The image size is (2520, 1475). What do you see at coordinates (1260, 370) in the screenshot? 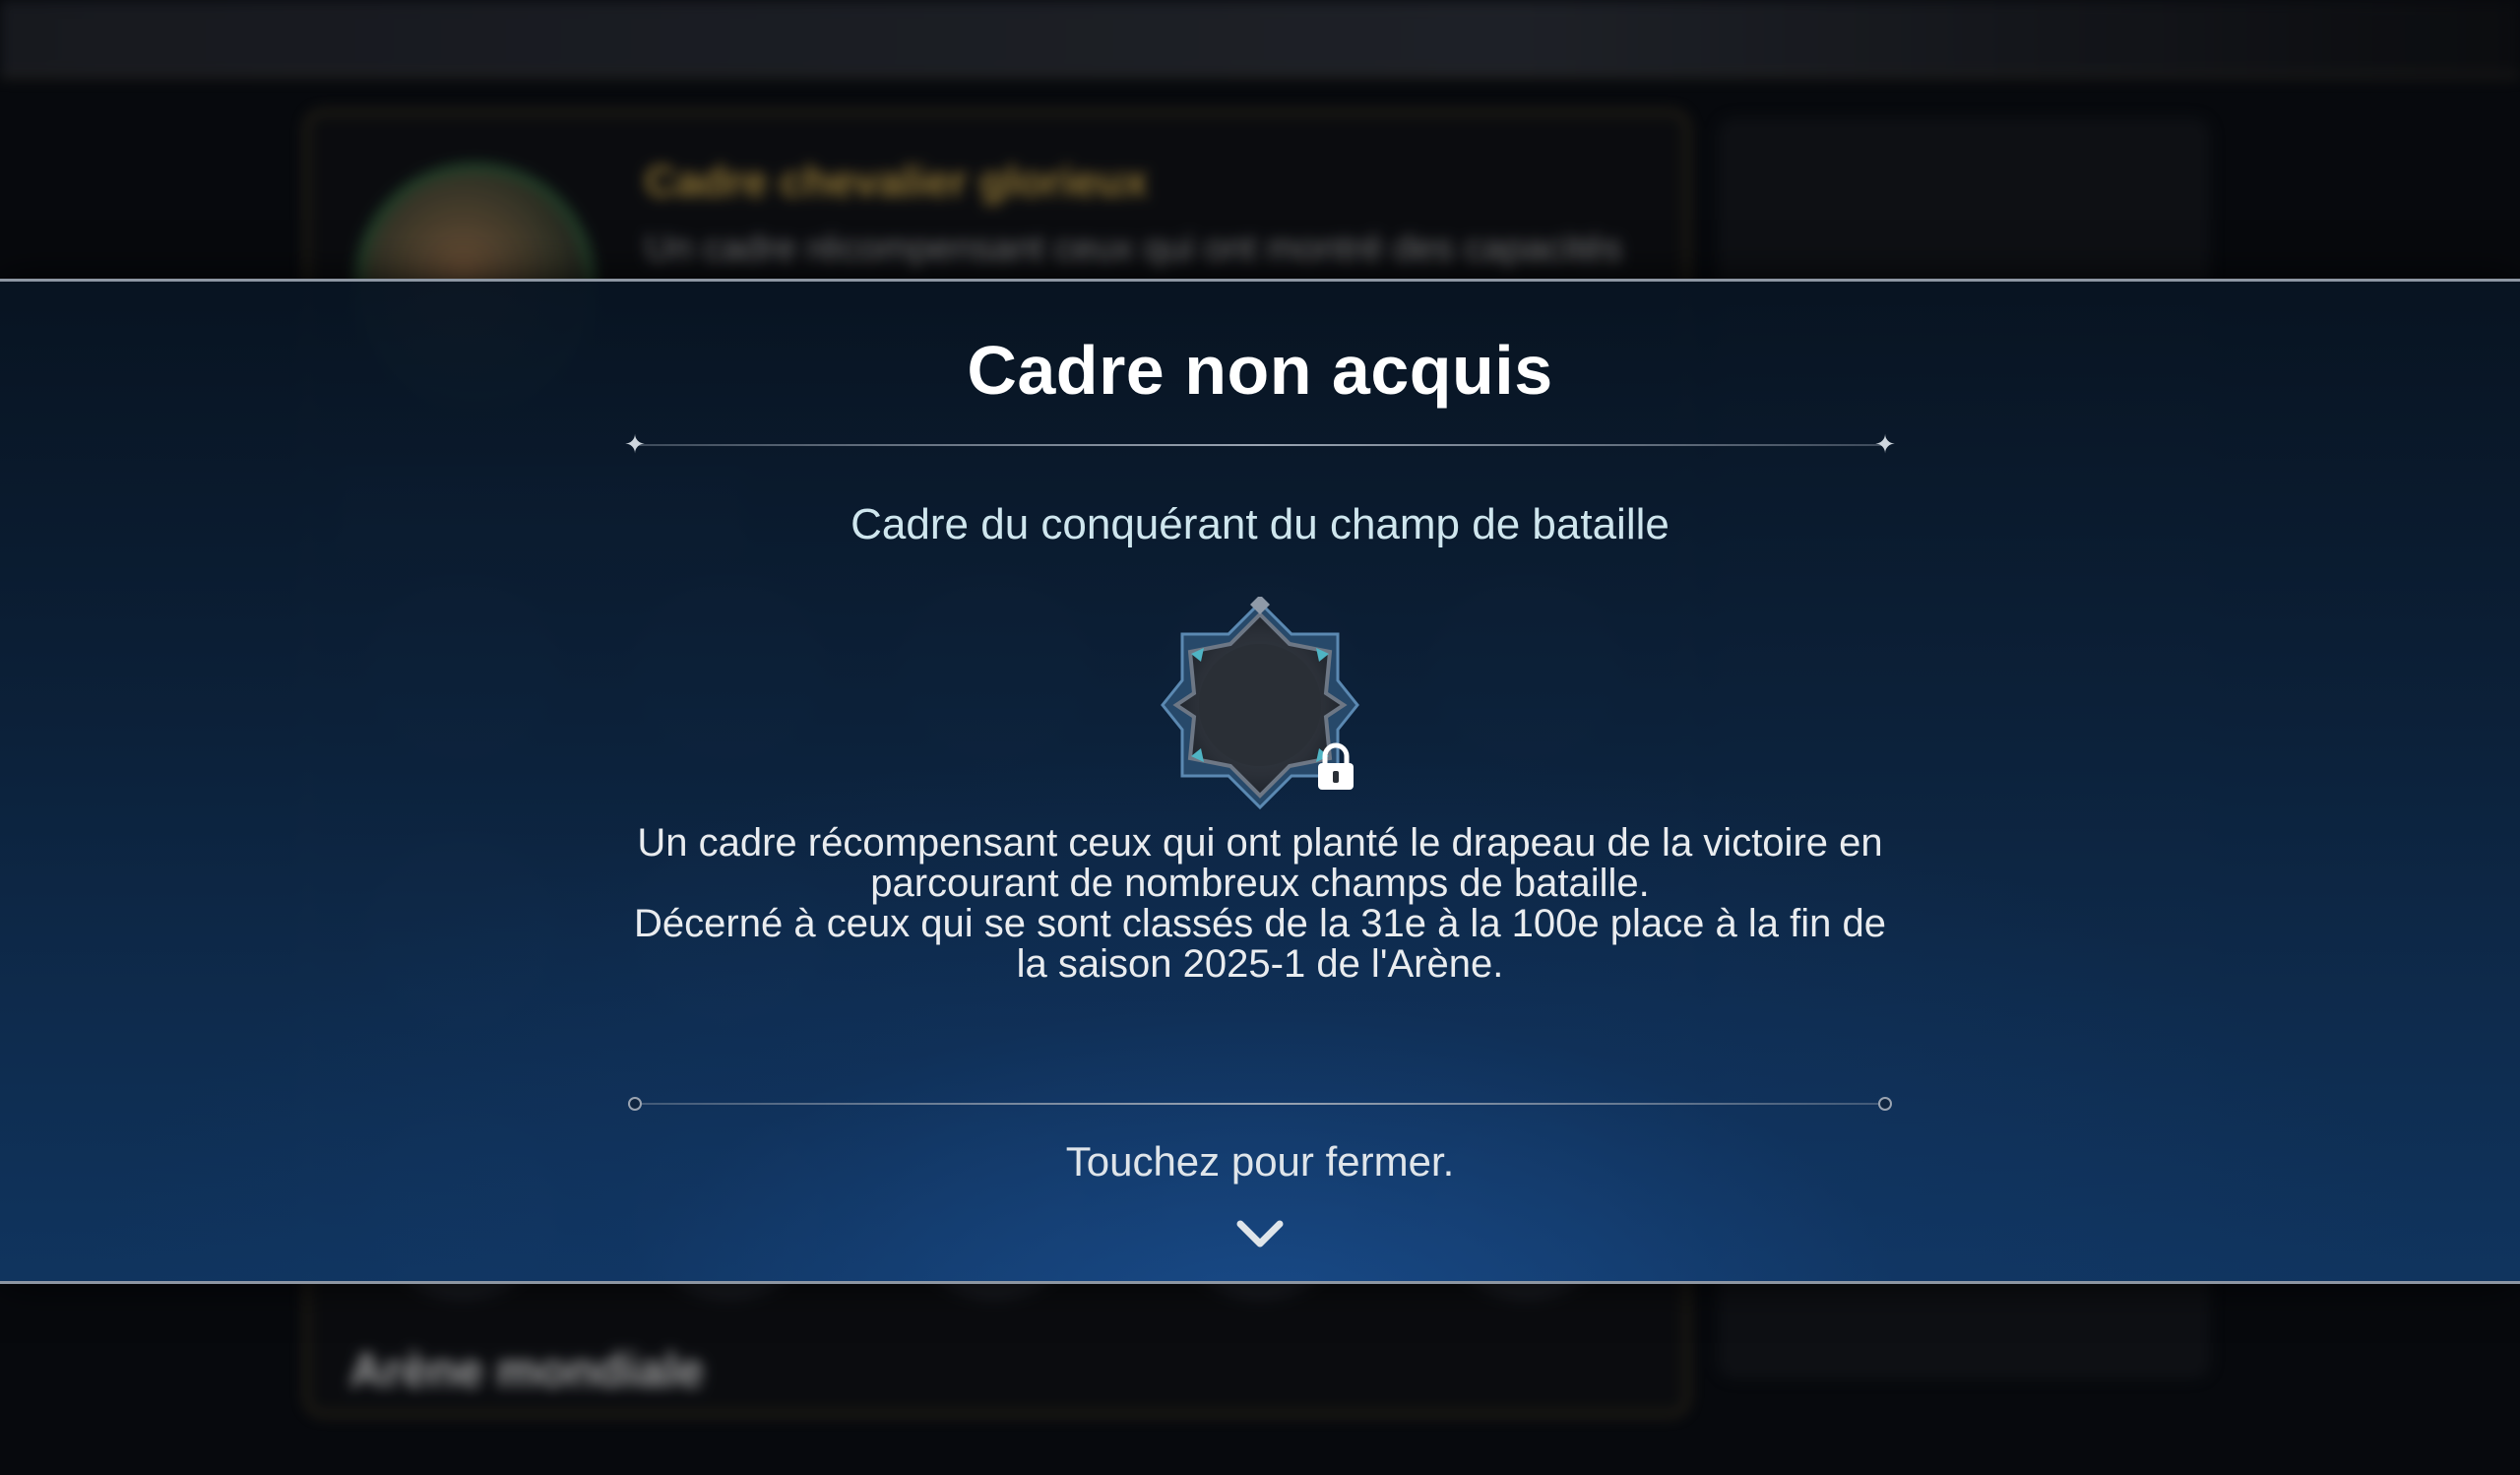
I see `modal-title: Cadre non acquis` at bounding box center [1260, 370].